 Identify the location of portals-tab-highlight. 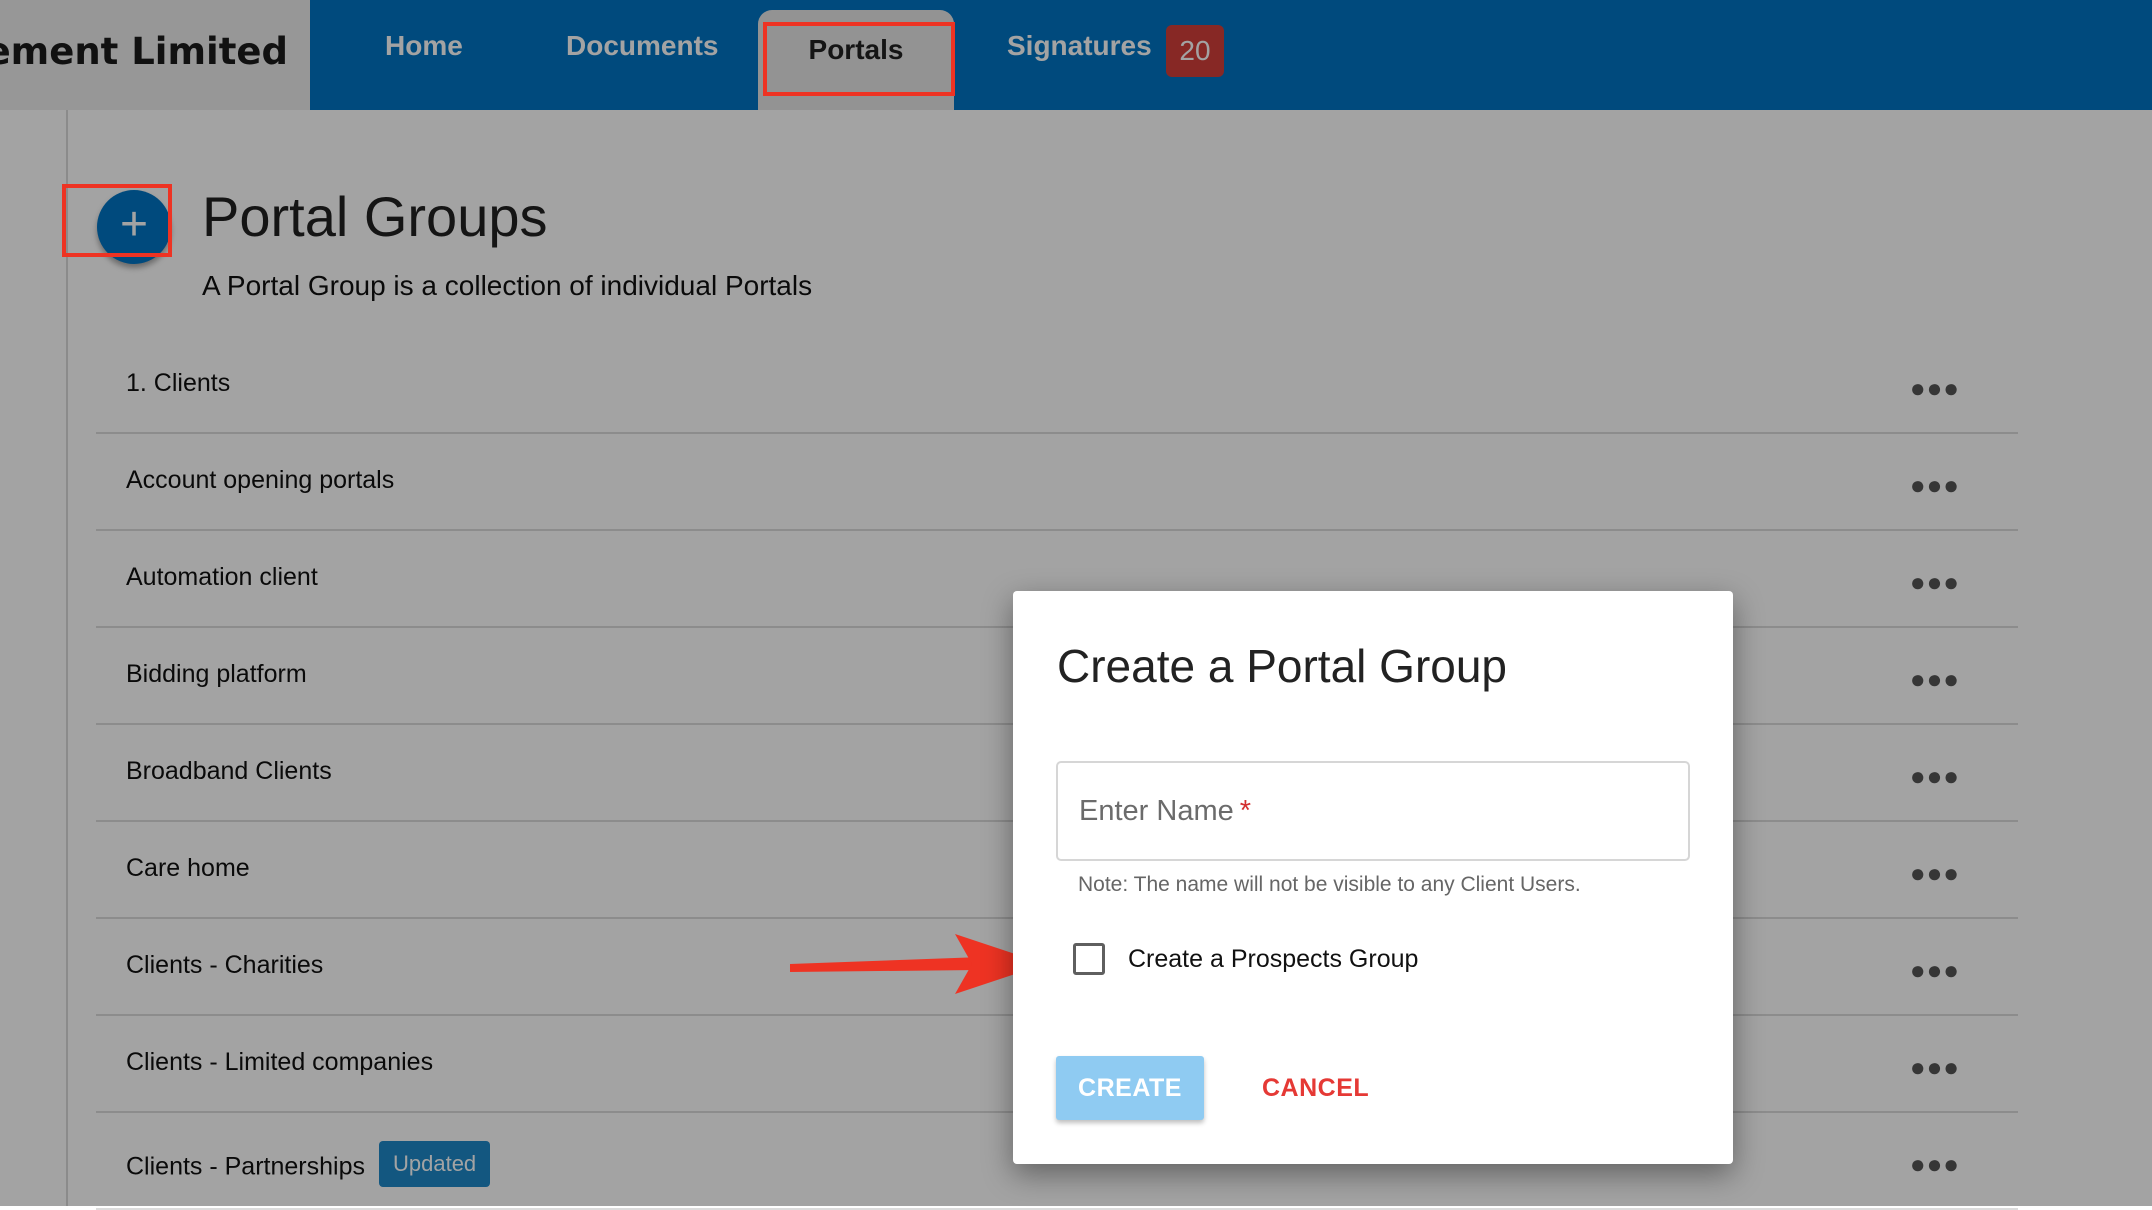
(859, 59).